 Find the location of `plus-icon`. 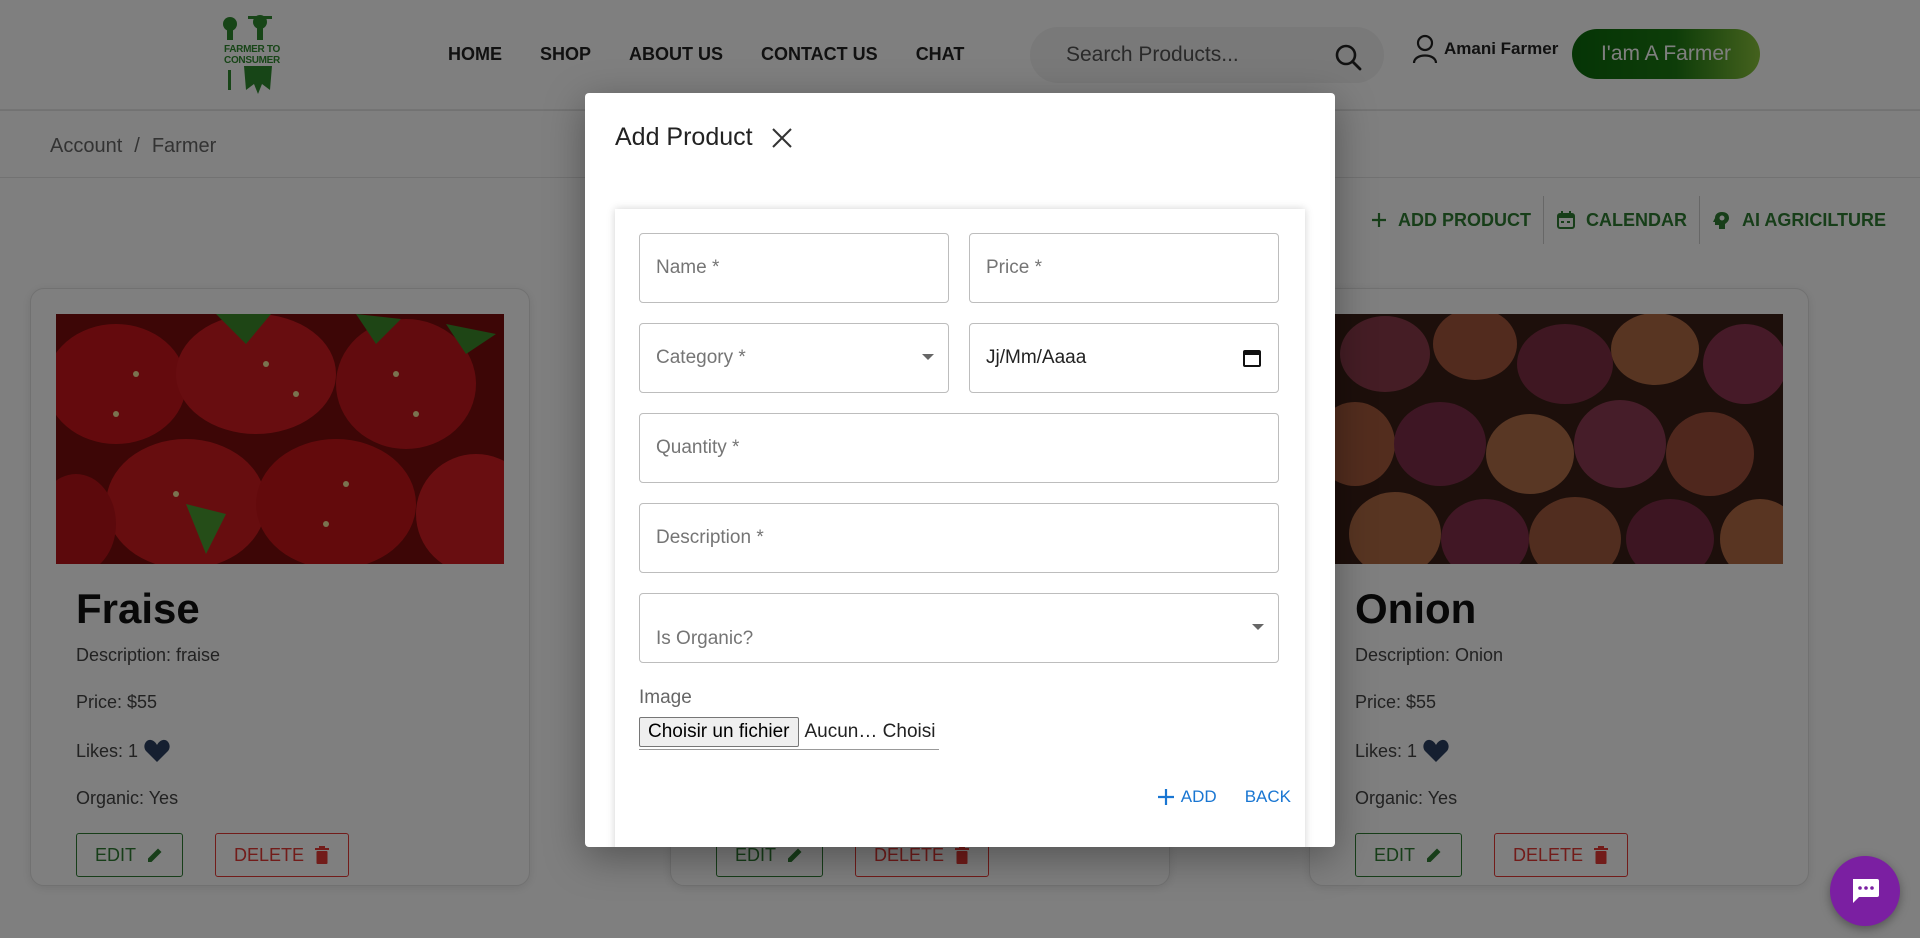

plus-icon is located at coordinates (1165, 797).